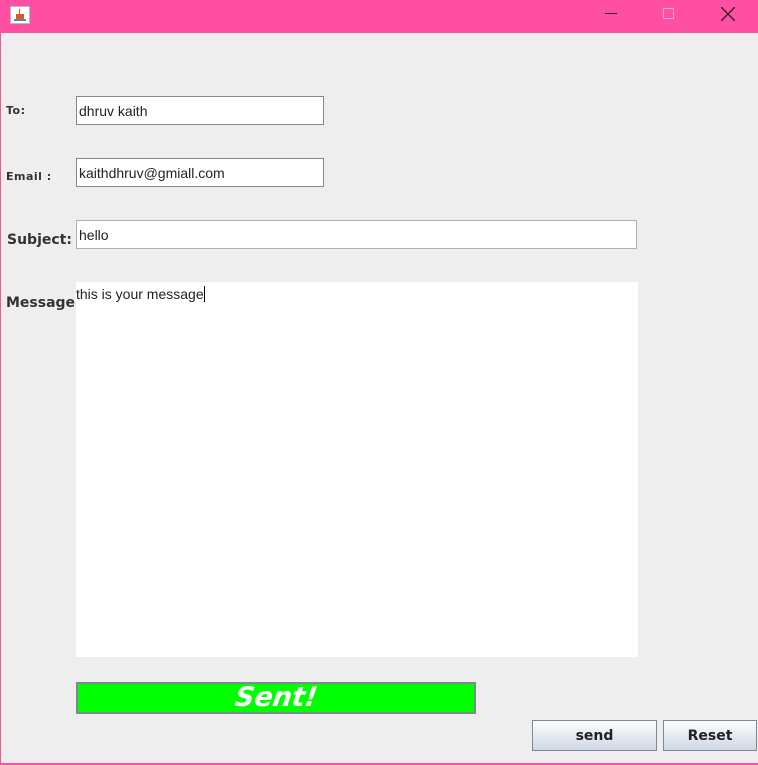  I want to click on status-text: Sent!, so click(276, 697).